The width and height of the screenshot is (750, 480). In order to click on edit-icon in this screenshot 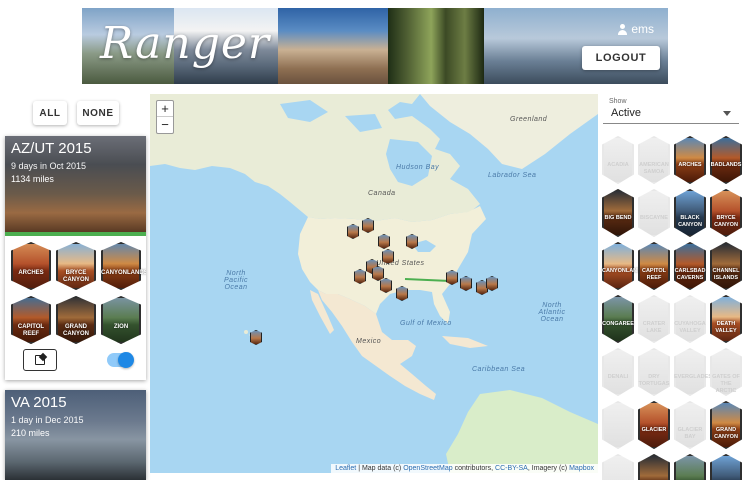, I will do `click(40, 360)`.